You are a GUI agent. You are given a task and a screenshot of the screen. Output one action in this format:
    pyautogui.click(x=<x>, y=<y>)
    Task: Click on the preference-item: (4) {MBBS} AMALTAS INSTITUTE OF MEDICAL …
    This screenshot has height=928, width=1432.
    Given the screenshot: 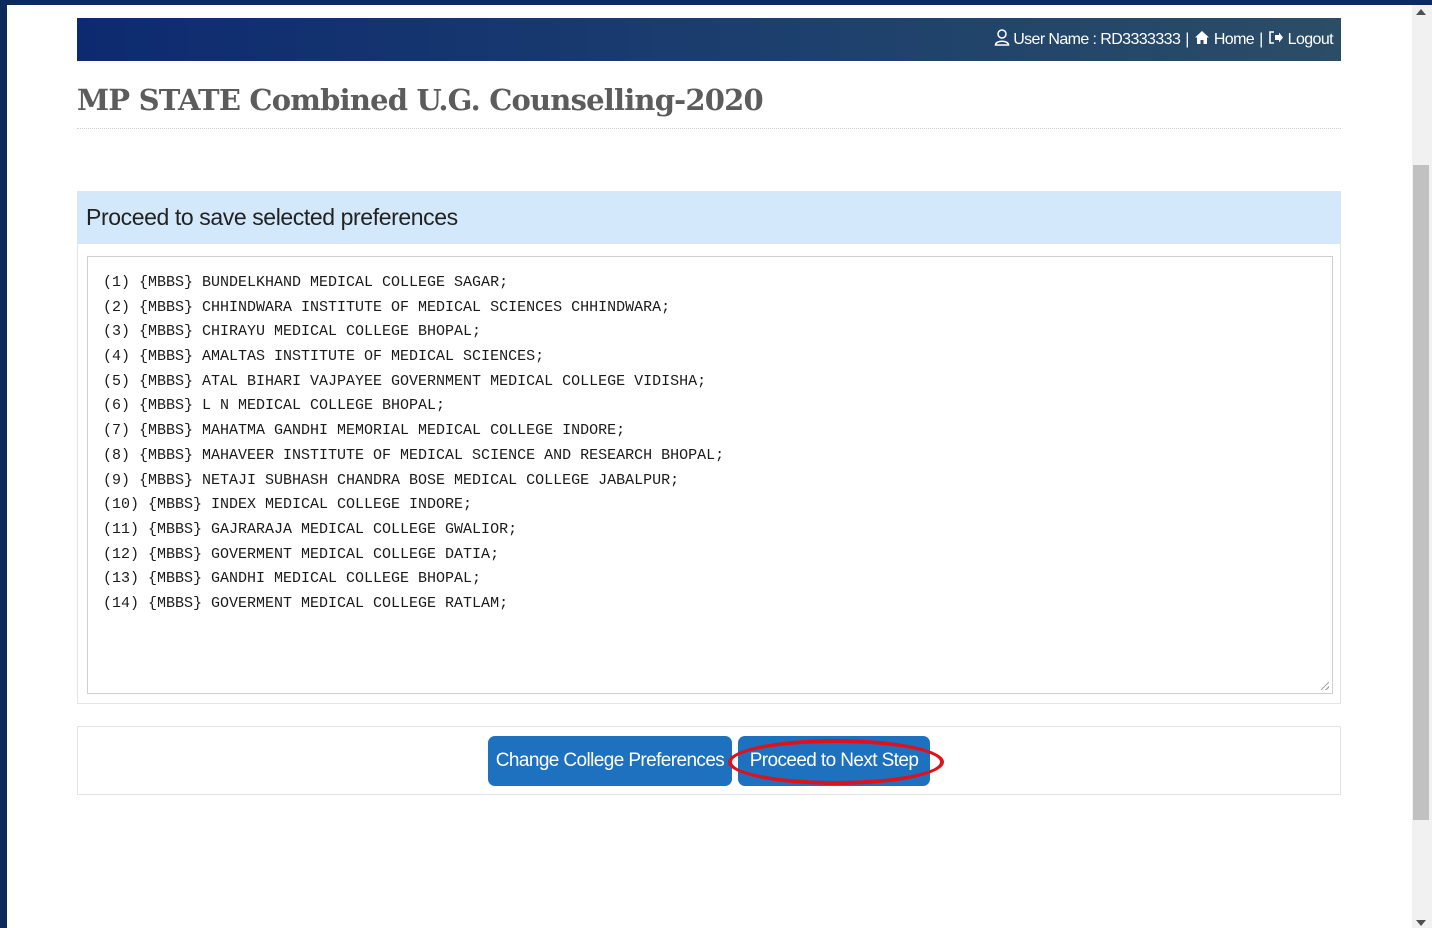 What is the action you would take?
    pyautogui.click(x=324, y=357)
    